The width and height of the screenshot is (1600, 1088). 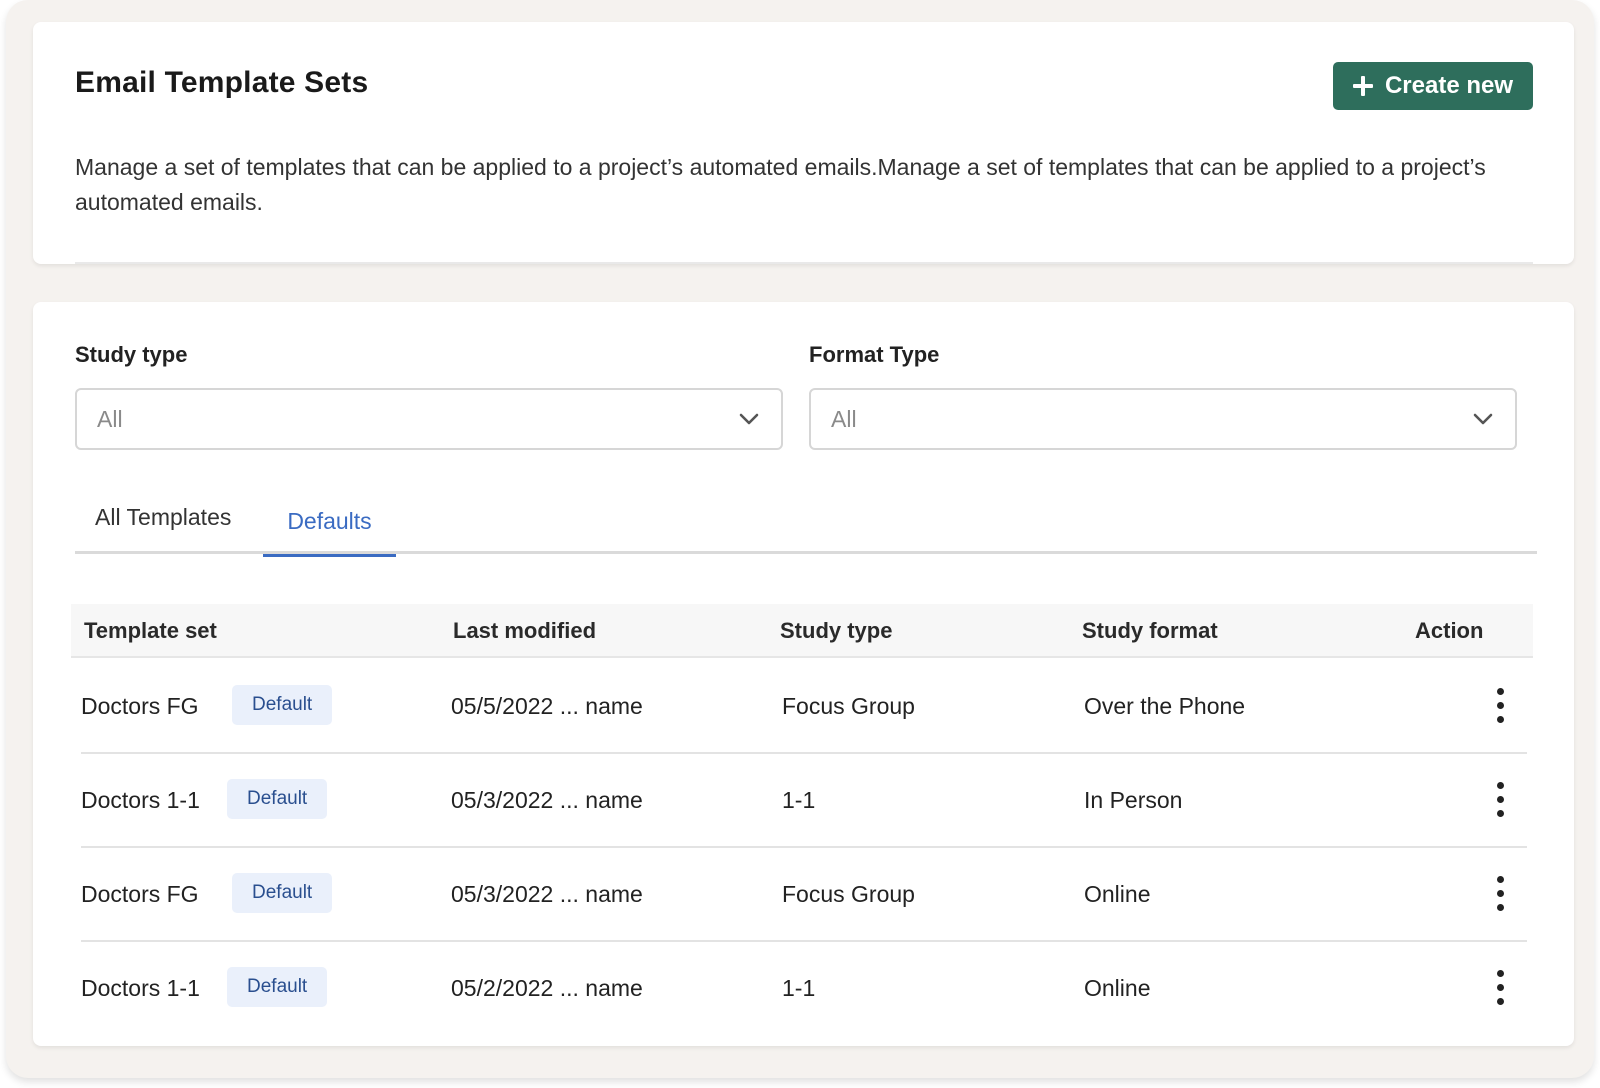 What do you see at coordinates (525, 630) in the screenshot?
I see `column-header-last-modified: Last modified` at bounding box center [525, 630].